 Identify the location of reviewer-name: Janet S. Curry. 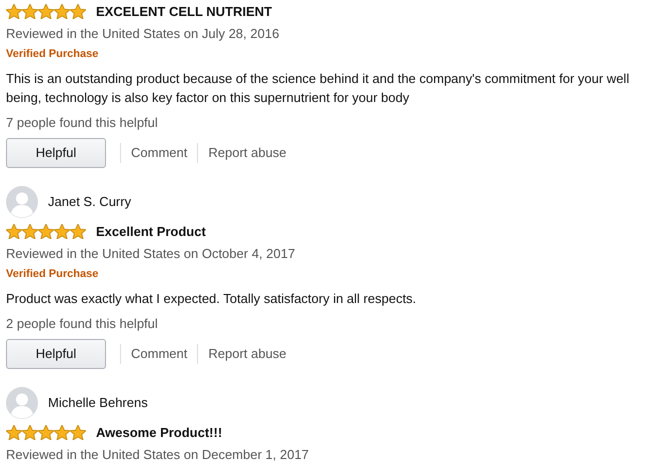
(90, 202).